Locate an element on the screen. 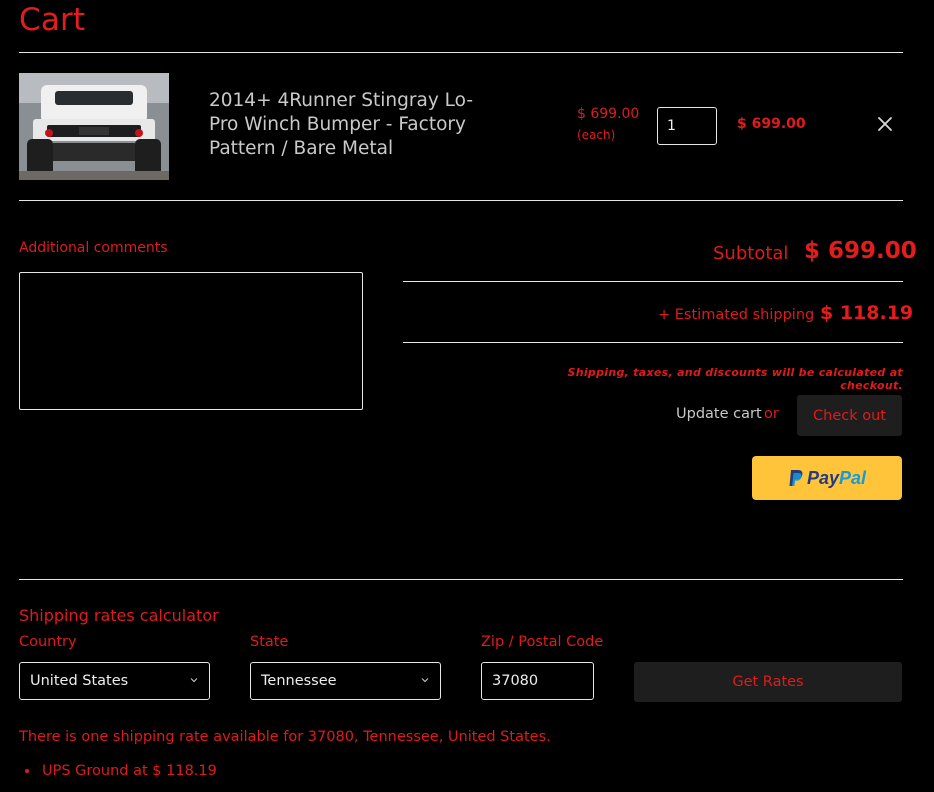 The height and width of the screenshot is (792, 934). checkout-button: Check out is located at coordinates (849, 415).